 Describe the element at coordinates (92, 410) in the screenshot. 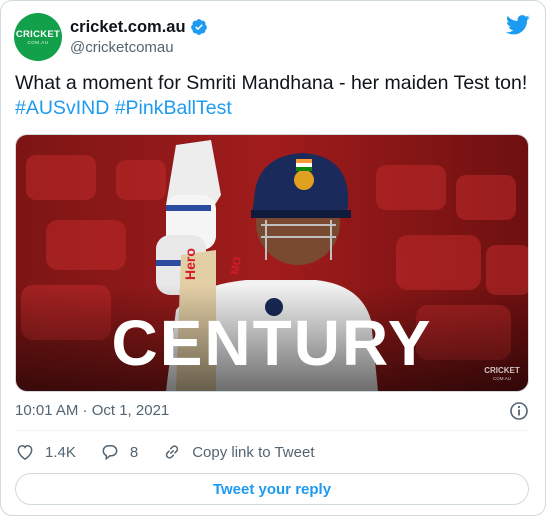

I see `tweet-timestamp: 10:01 AM · Oct 1, 2021` at that location.